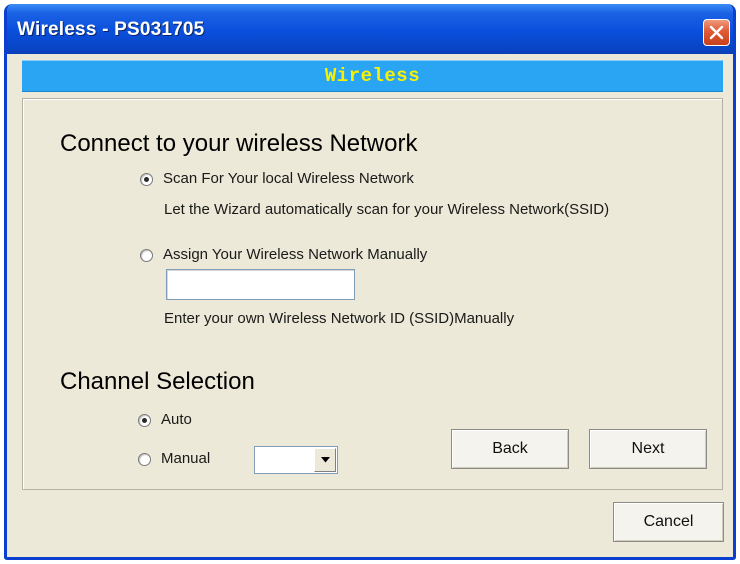  I want to click on scan-network-label: Scan For Your local Wireless Network, so click(288, 178).